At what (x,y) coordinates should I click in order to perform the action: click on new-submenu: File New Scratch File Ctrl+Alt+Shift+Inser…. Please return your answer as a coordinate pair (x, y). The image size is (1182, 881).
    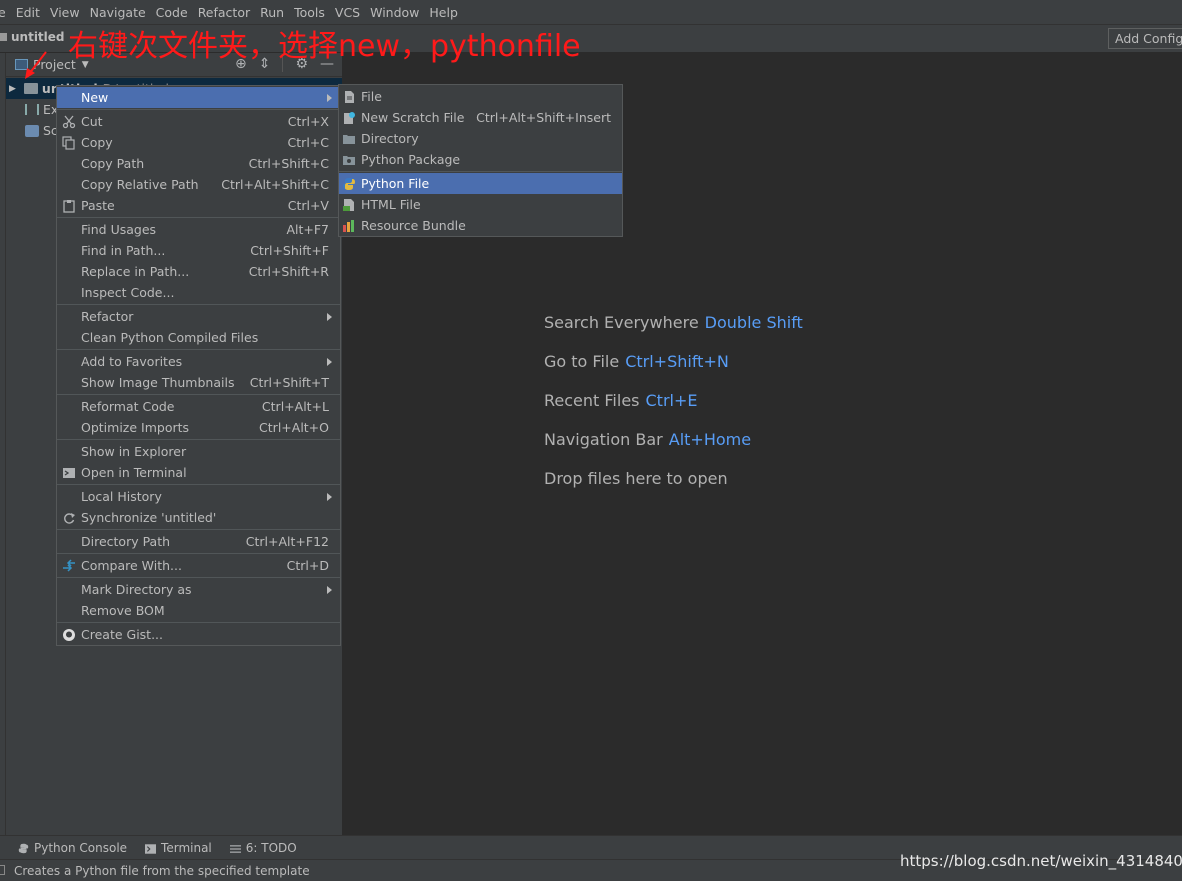
    Looking at the image, I should click on (480, 160).